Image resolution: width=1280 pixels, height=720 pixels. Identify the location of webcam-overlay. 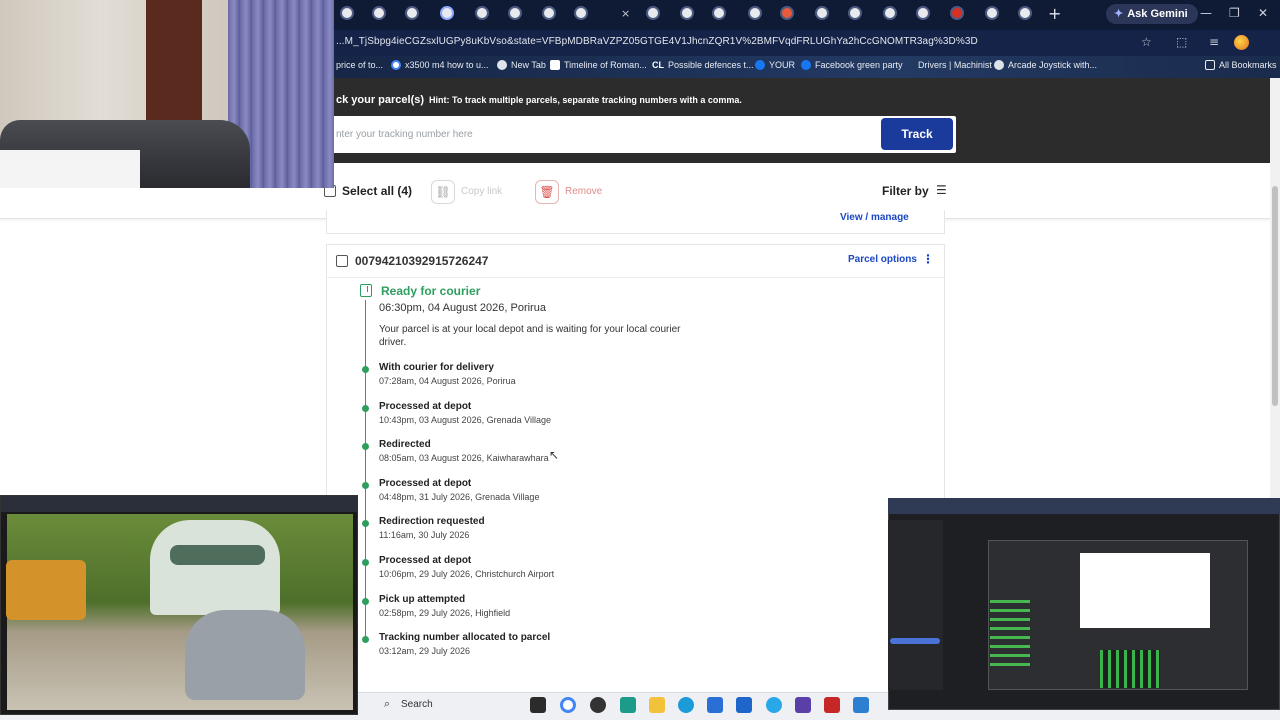
(167, 94).